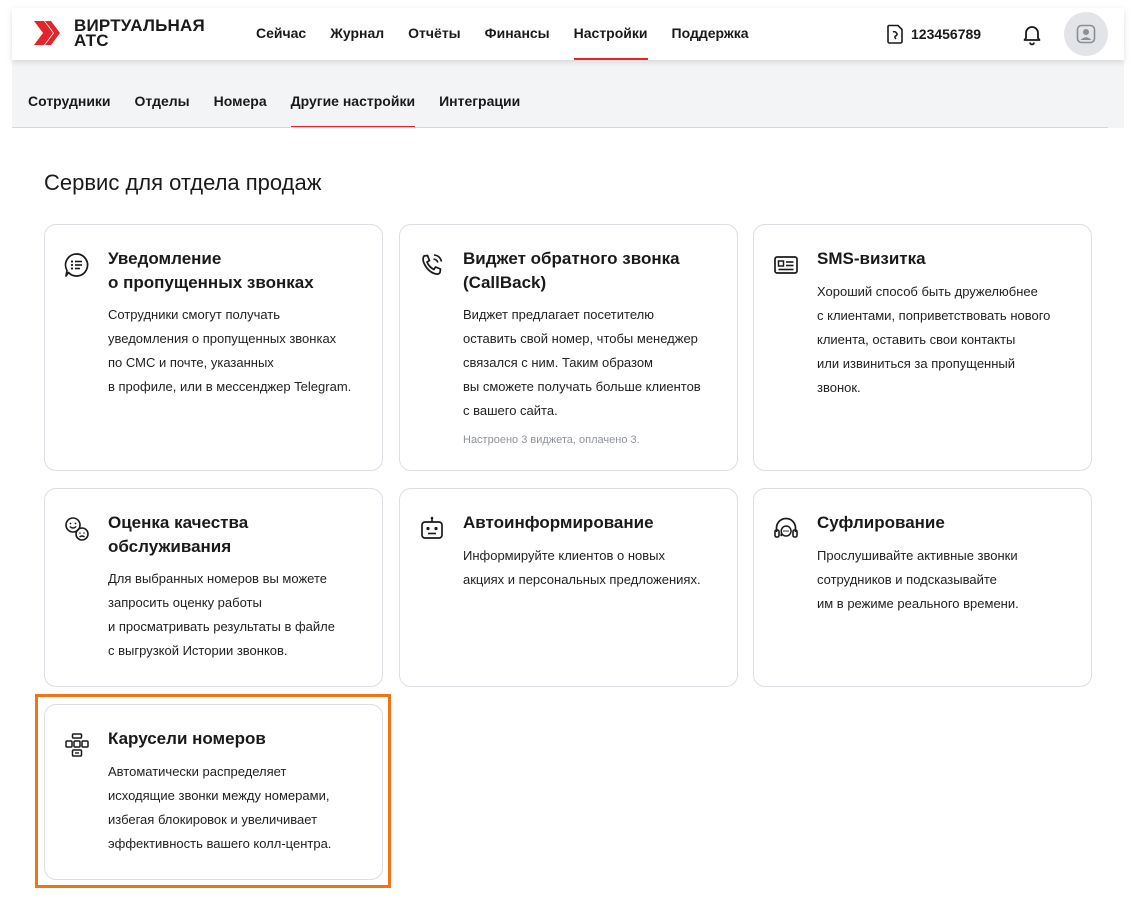  What do you see at coordinates (558, 362) in the screenshot?
I see `card-desc-line: связался с ним. Таким образом` at bounding box center [558, 362].